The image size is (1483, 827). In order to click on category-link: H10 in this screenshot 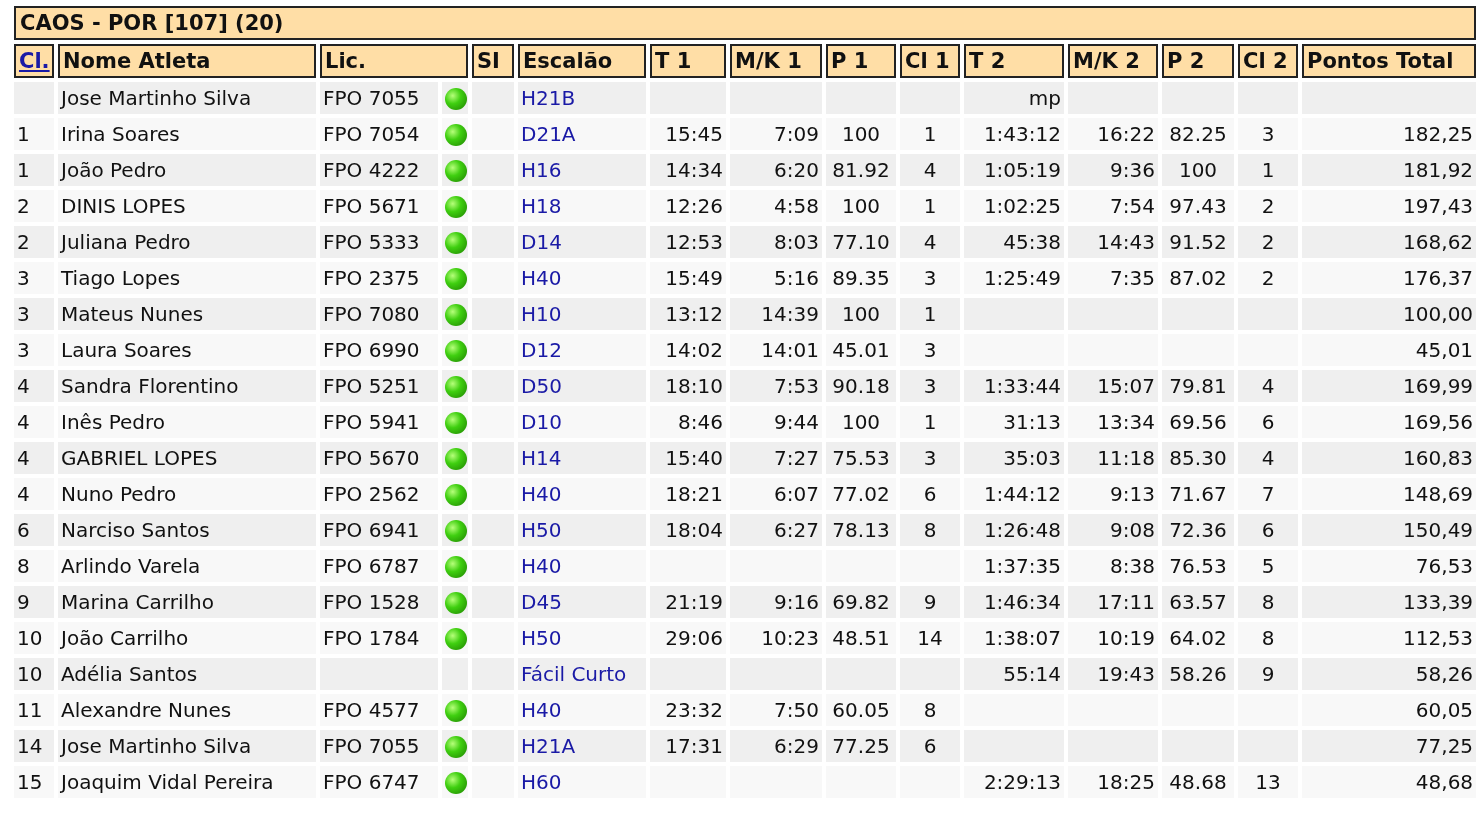, I will do `click(582, 314)`.